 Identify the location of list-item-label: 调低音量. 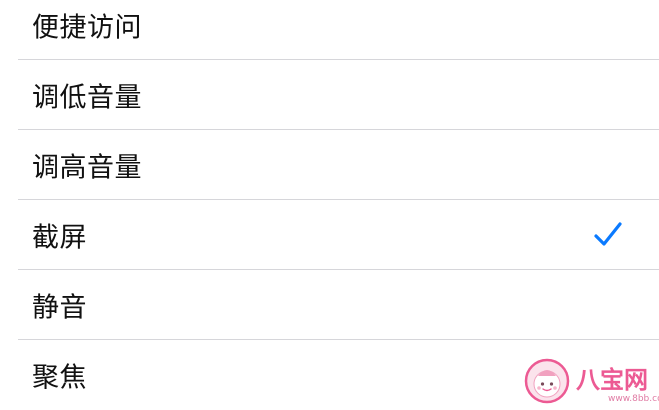
(87, 98).